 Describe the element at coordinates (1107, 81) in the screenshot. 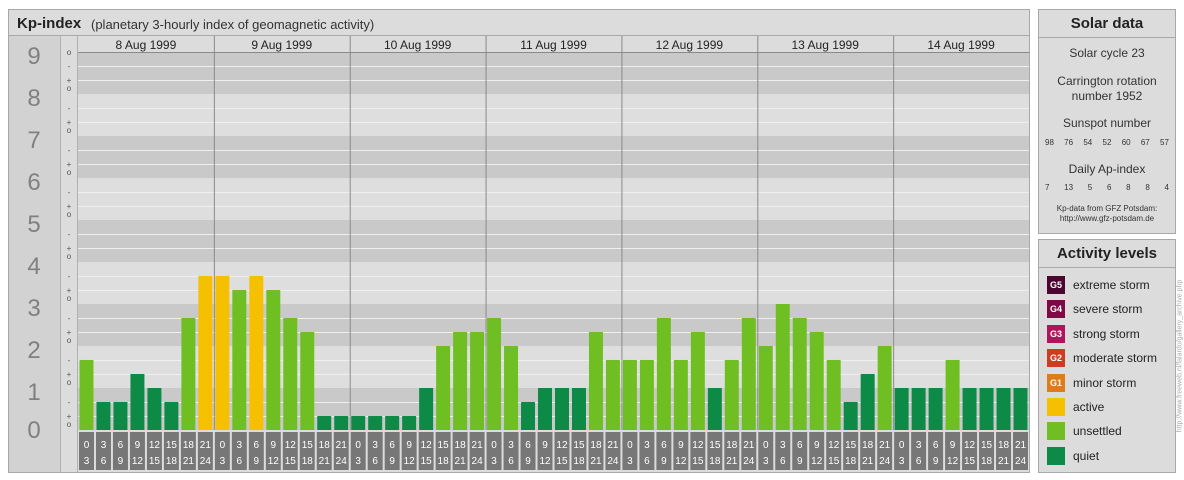

I see `carrington-label: Carrington rotation` at that location.